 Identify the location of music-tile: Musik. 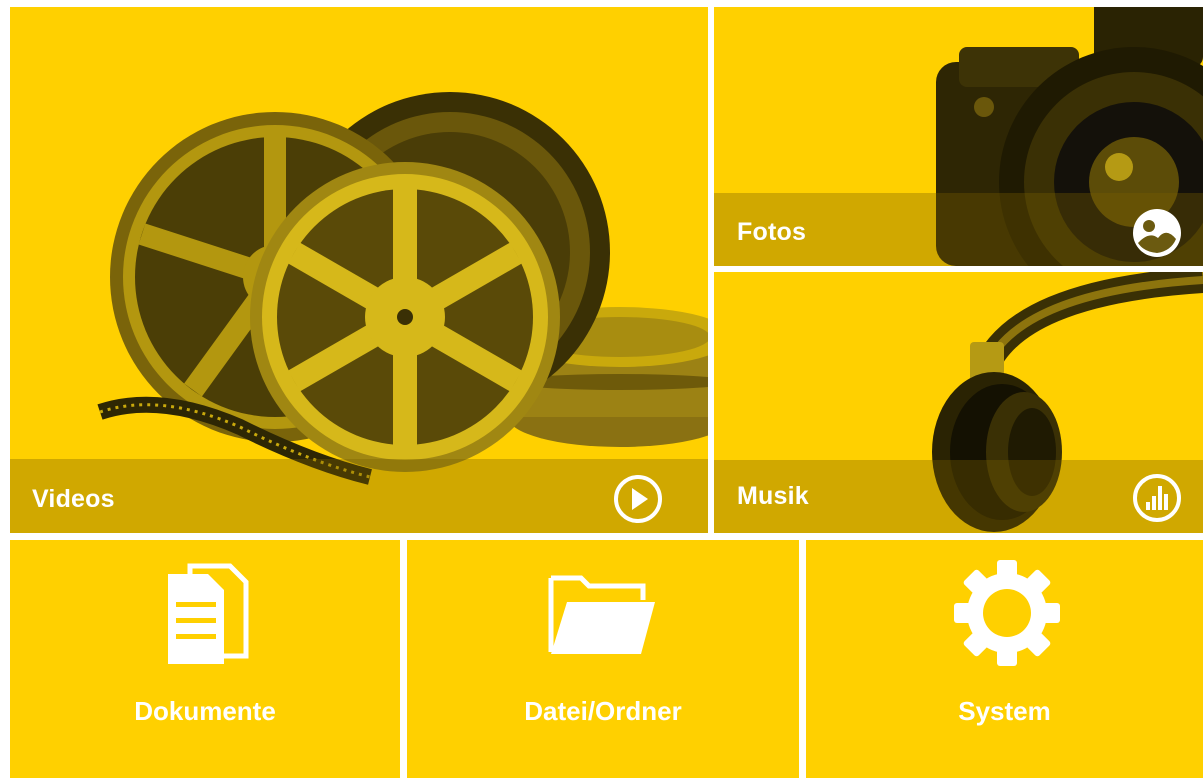
(958, 402).